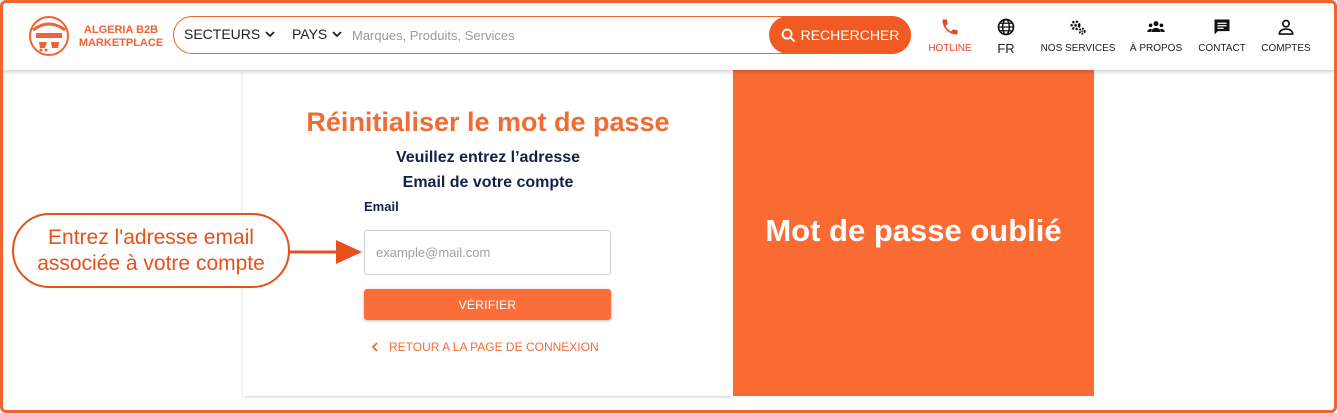  What do you see at coordinates (950, 27) in the screenshot?
I see `phone-icon` at bounding box center [950, 27].